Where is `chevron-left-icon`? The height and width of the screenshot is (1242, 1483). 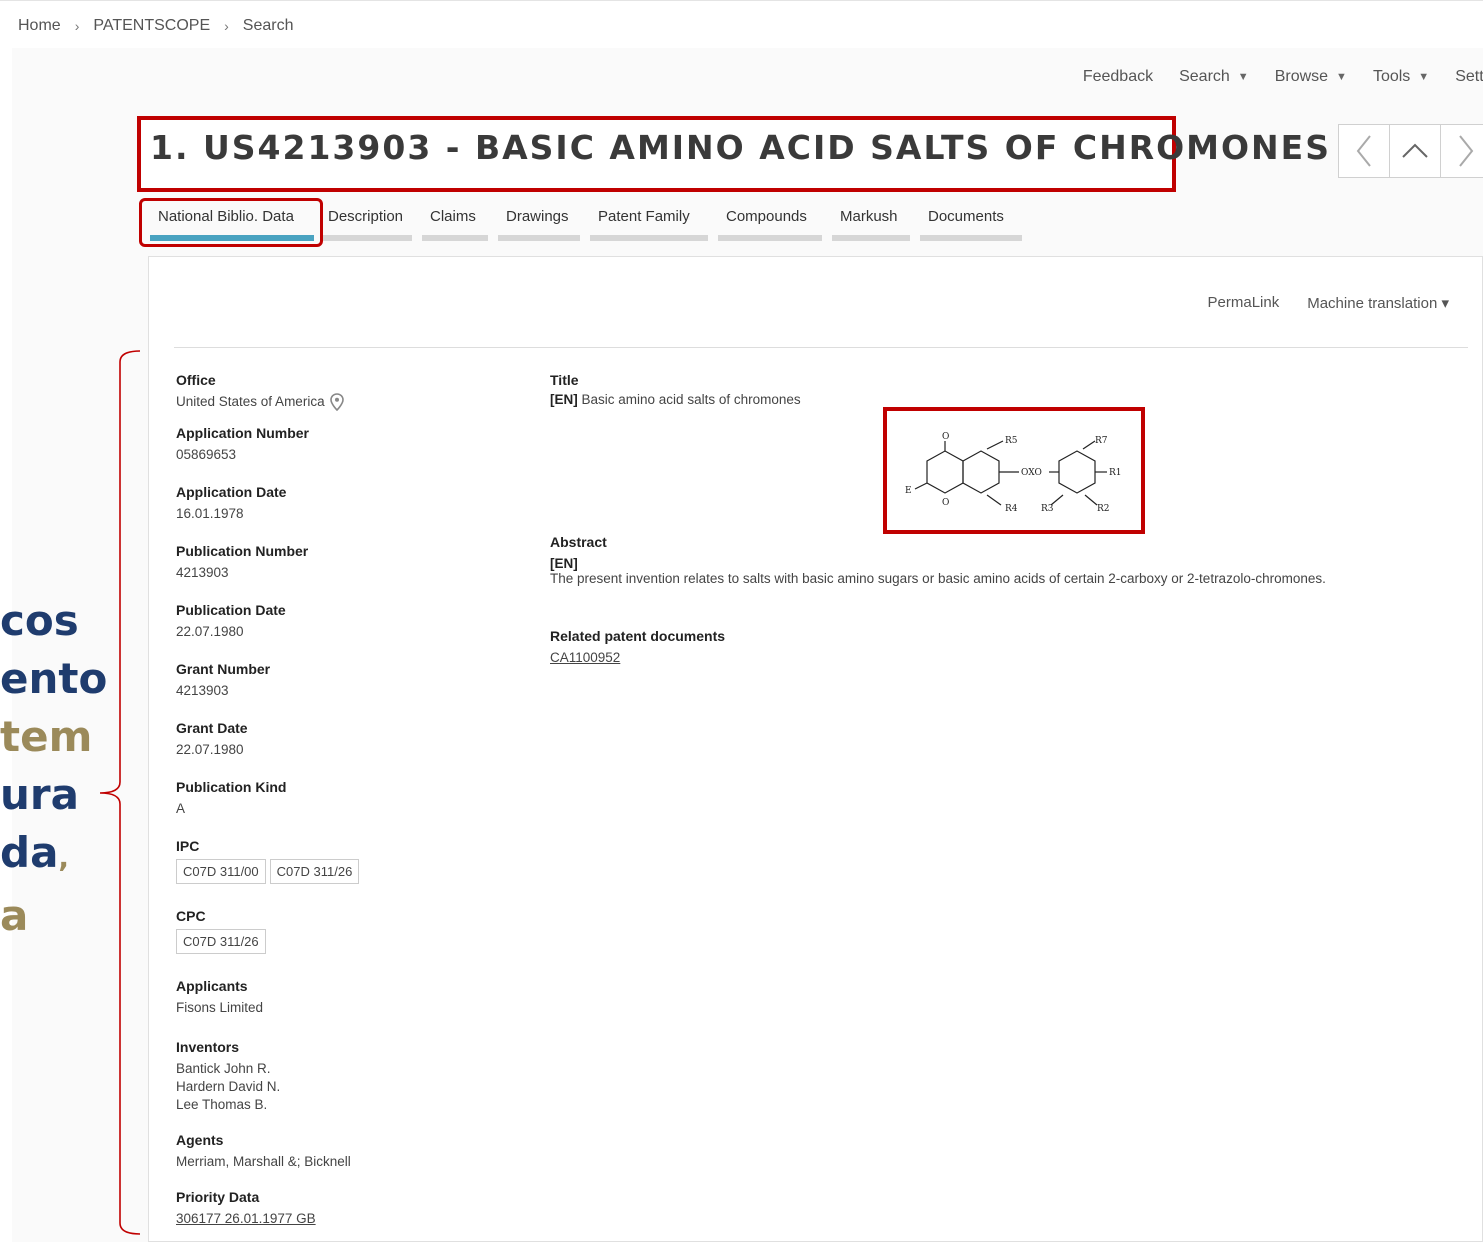 chevron-left-icon is located at coordinates (1363, 151).